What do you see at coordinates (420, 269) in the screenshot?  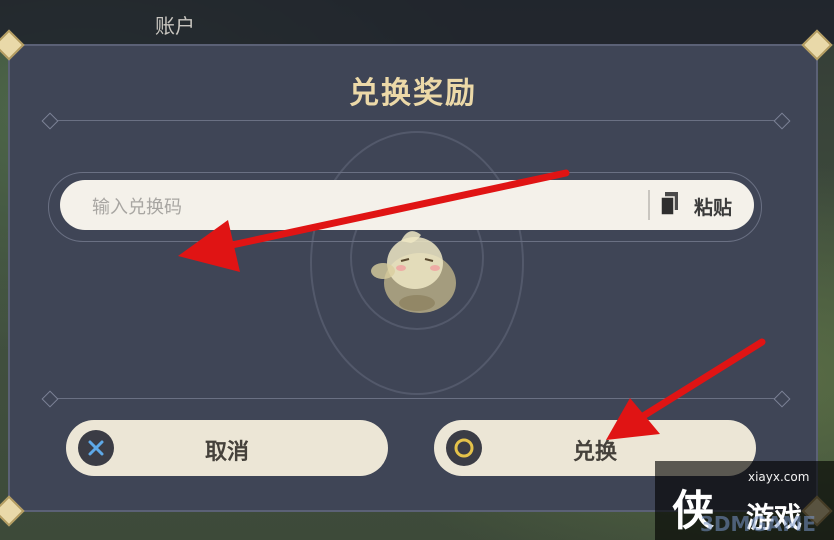 I see `paimon-mascot-icon` at bounding box center [420, 269].